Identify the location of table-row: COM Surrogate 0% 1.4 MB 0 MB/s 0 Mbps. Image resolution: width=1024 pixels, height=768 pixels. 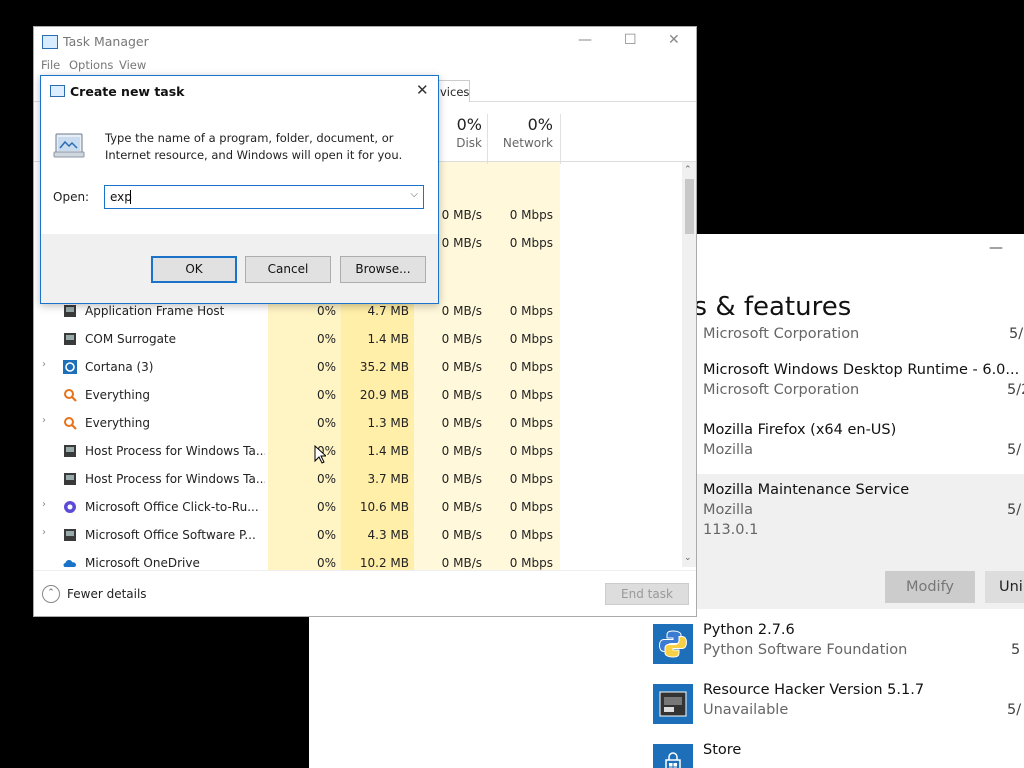
(359, 339).